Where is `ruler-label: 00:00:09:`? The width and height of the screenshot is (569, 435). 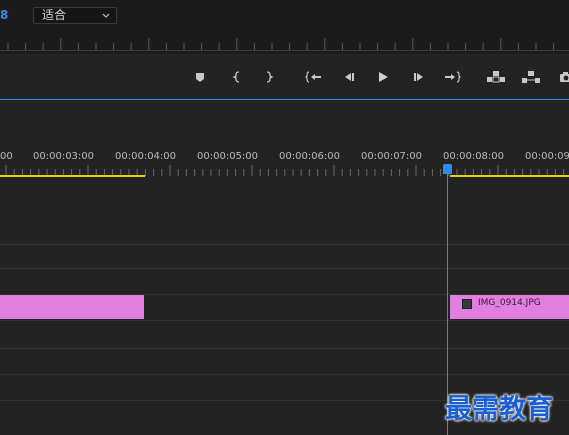 ruler-label: 00:00:09: is located at coordinates (547, 156).